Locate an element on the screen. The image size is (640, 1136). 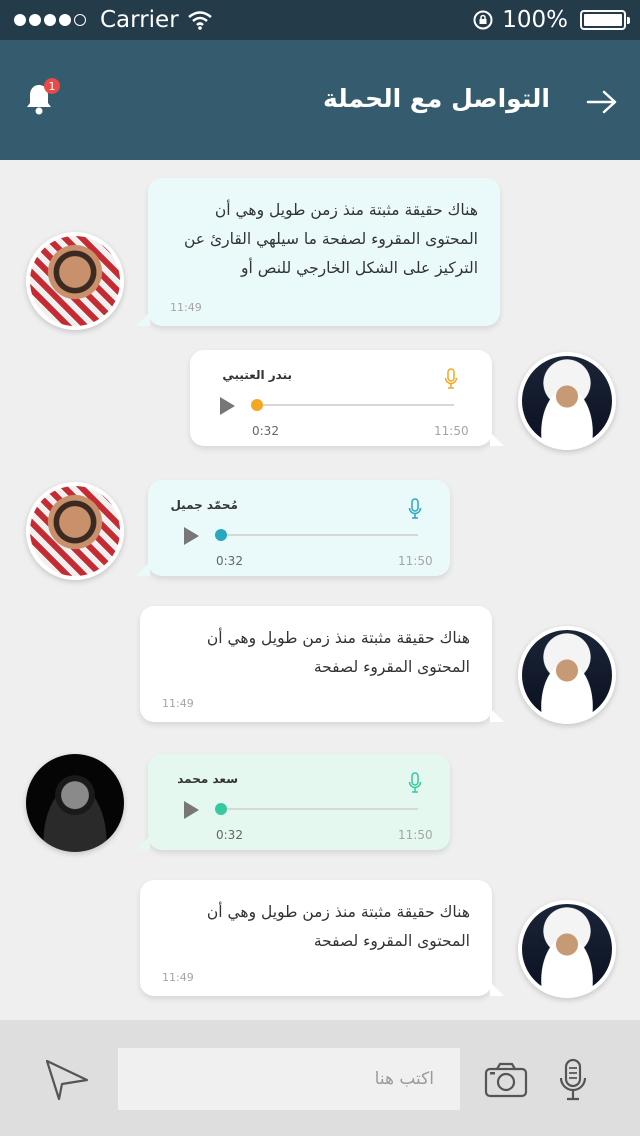
send-icon is located at coordinates (67, 1080).